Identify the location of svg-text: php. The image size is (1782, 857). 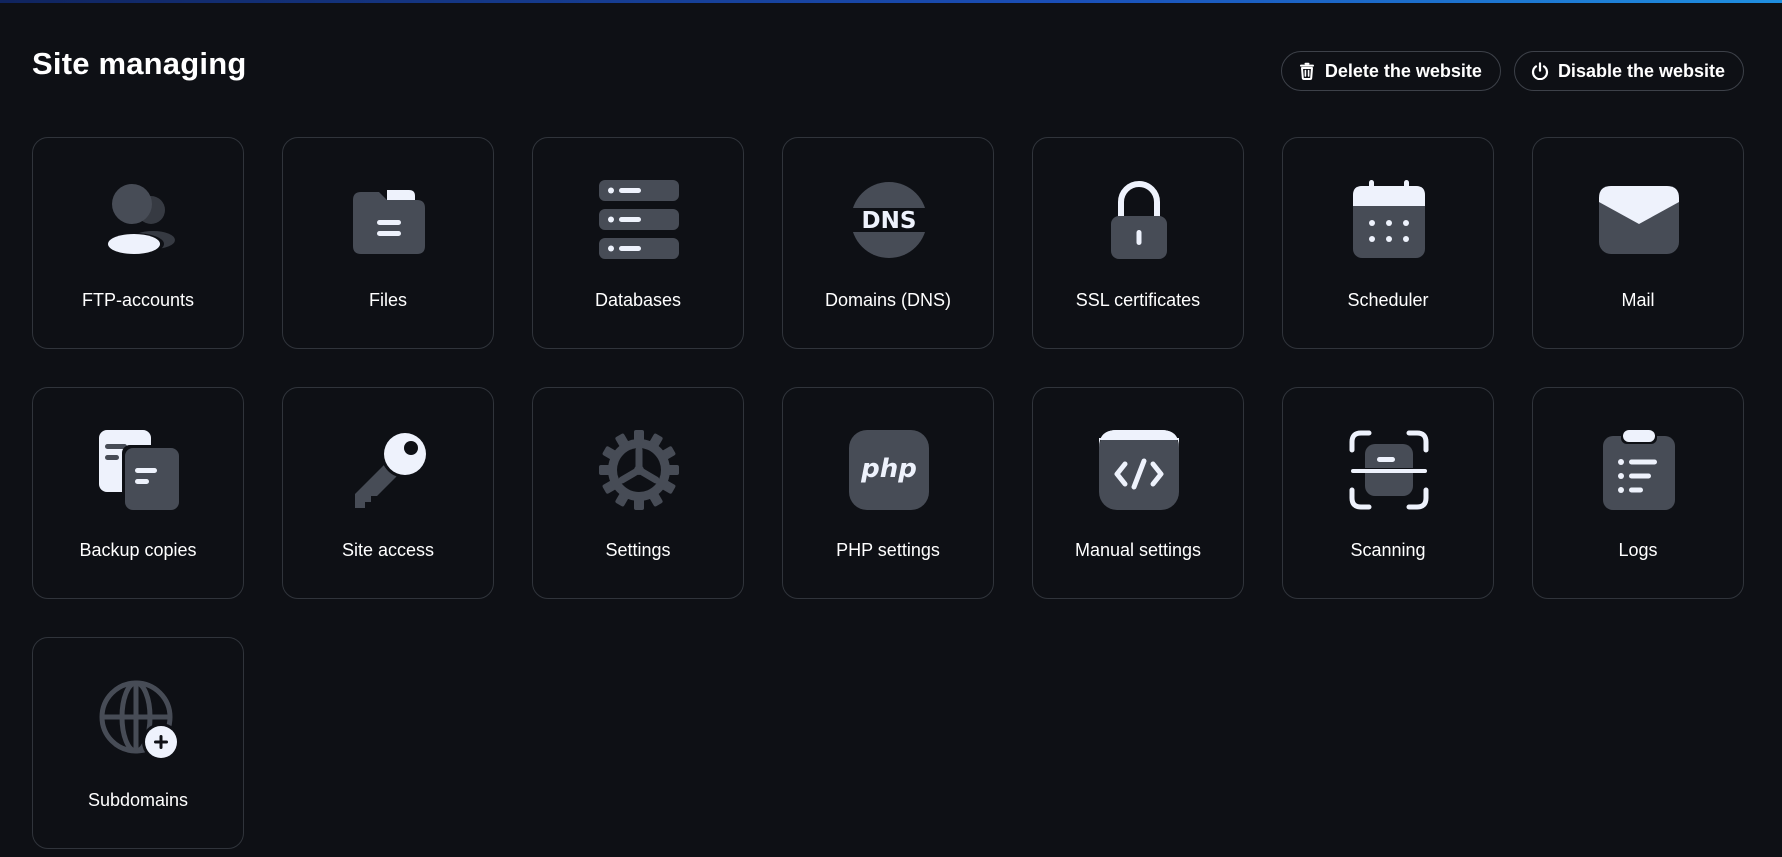
(888, 469).